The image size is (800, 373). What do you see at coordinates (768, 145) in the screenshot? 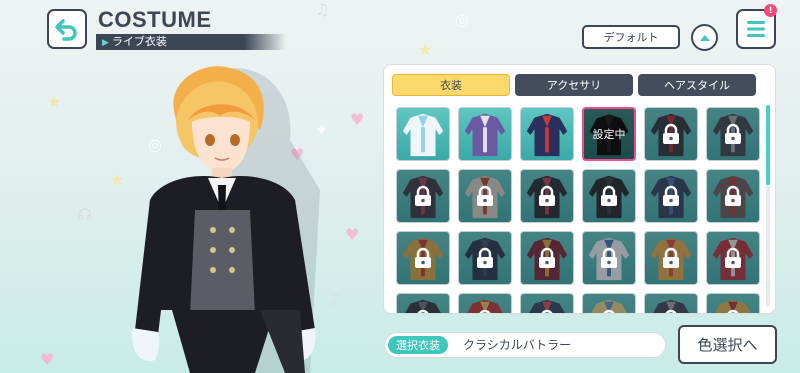
I see `scrollbar-thumb` at bounding box center [768, 145].